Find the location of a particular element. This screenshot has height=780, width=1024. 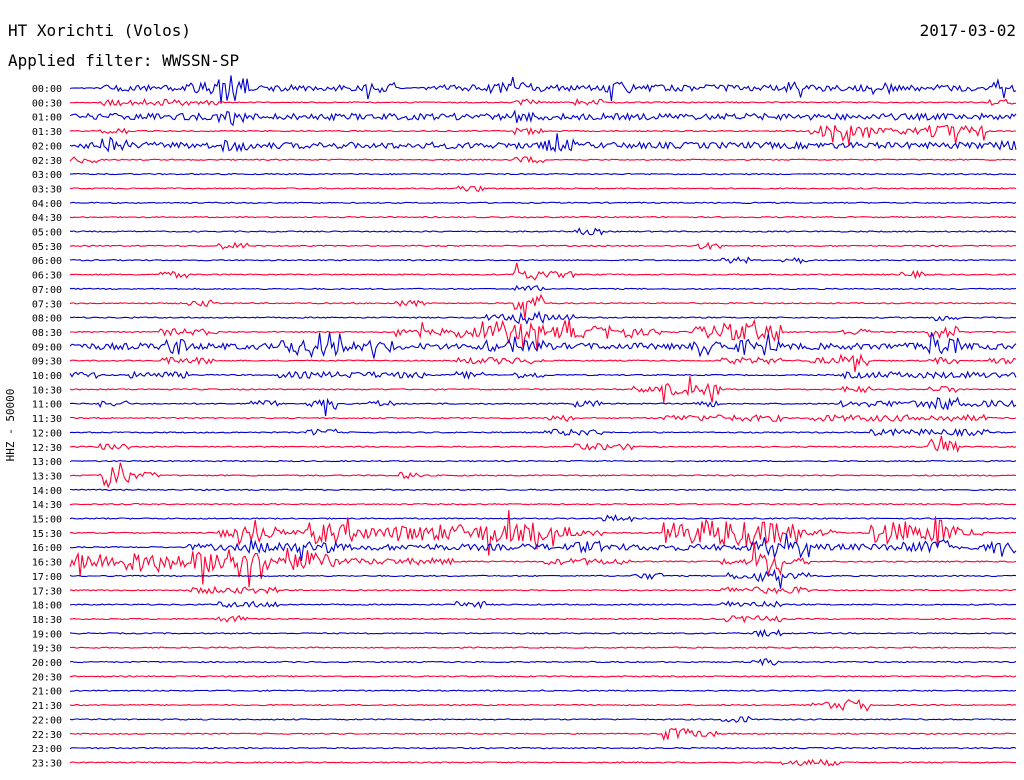

time-label: 14:30 is located at coordinates (47, 505).